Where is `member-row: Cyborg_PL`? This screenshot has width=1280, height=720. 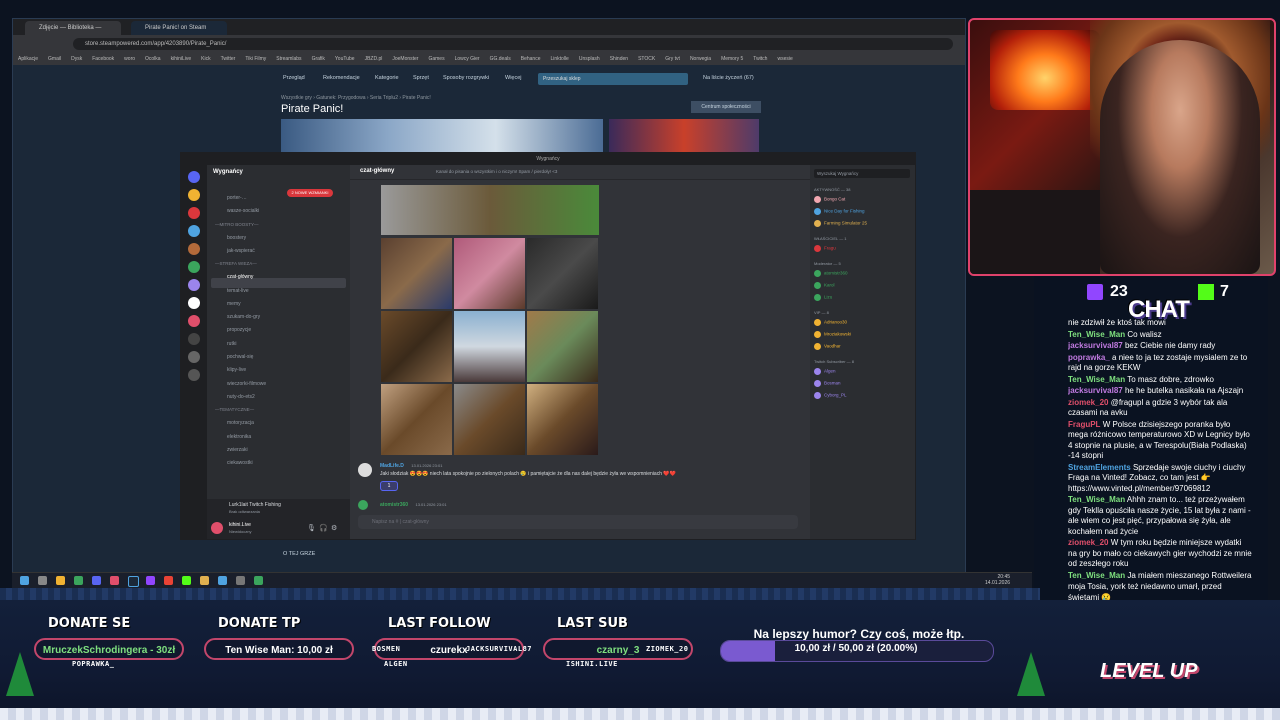 member-row: Cyborg_PL is located at coordinates (830, 395).